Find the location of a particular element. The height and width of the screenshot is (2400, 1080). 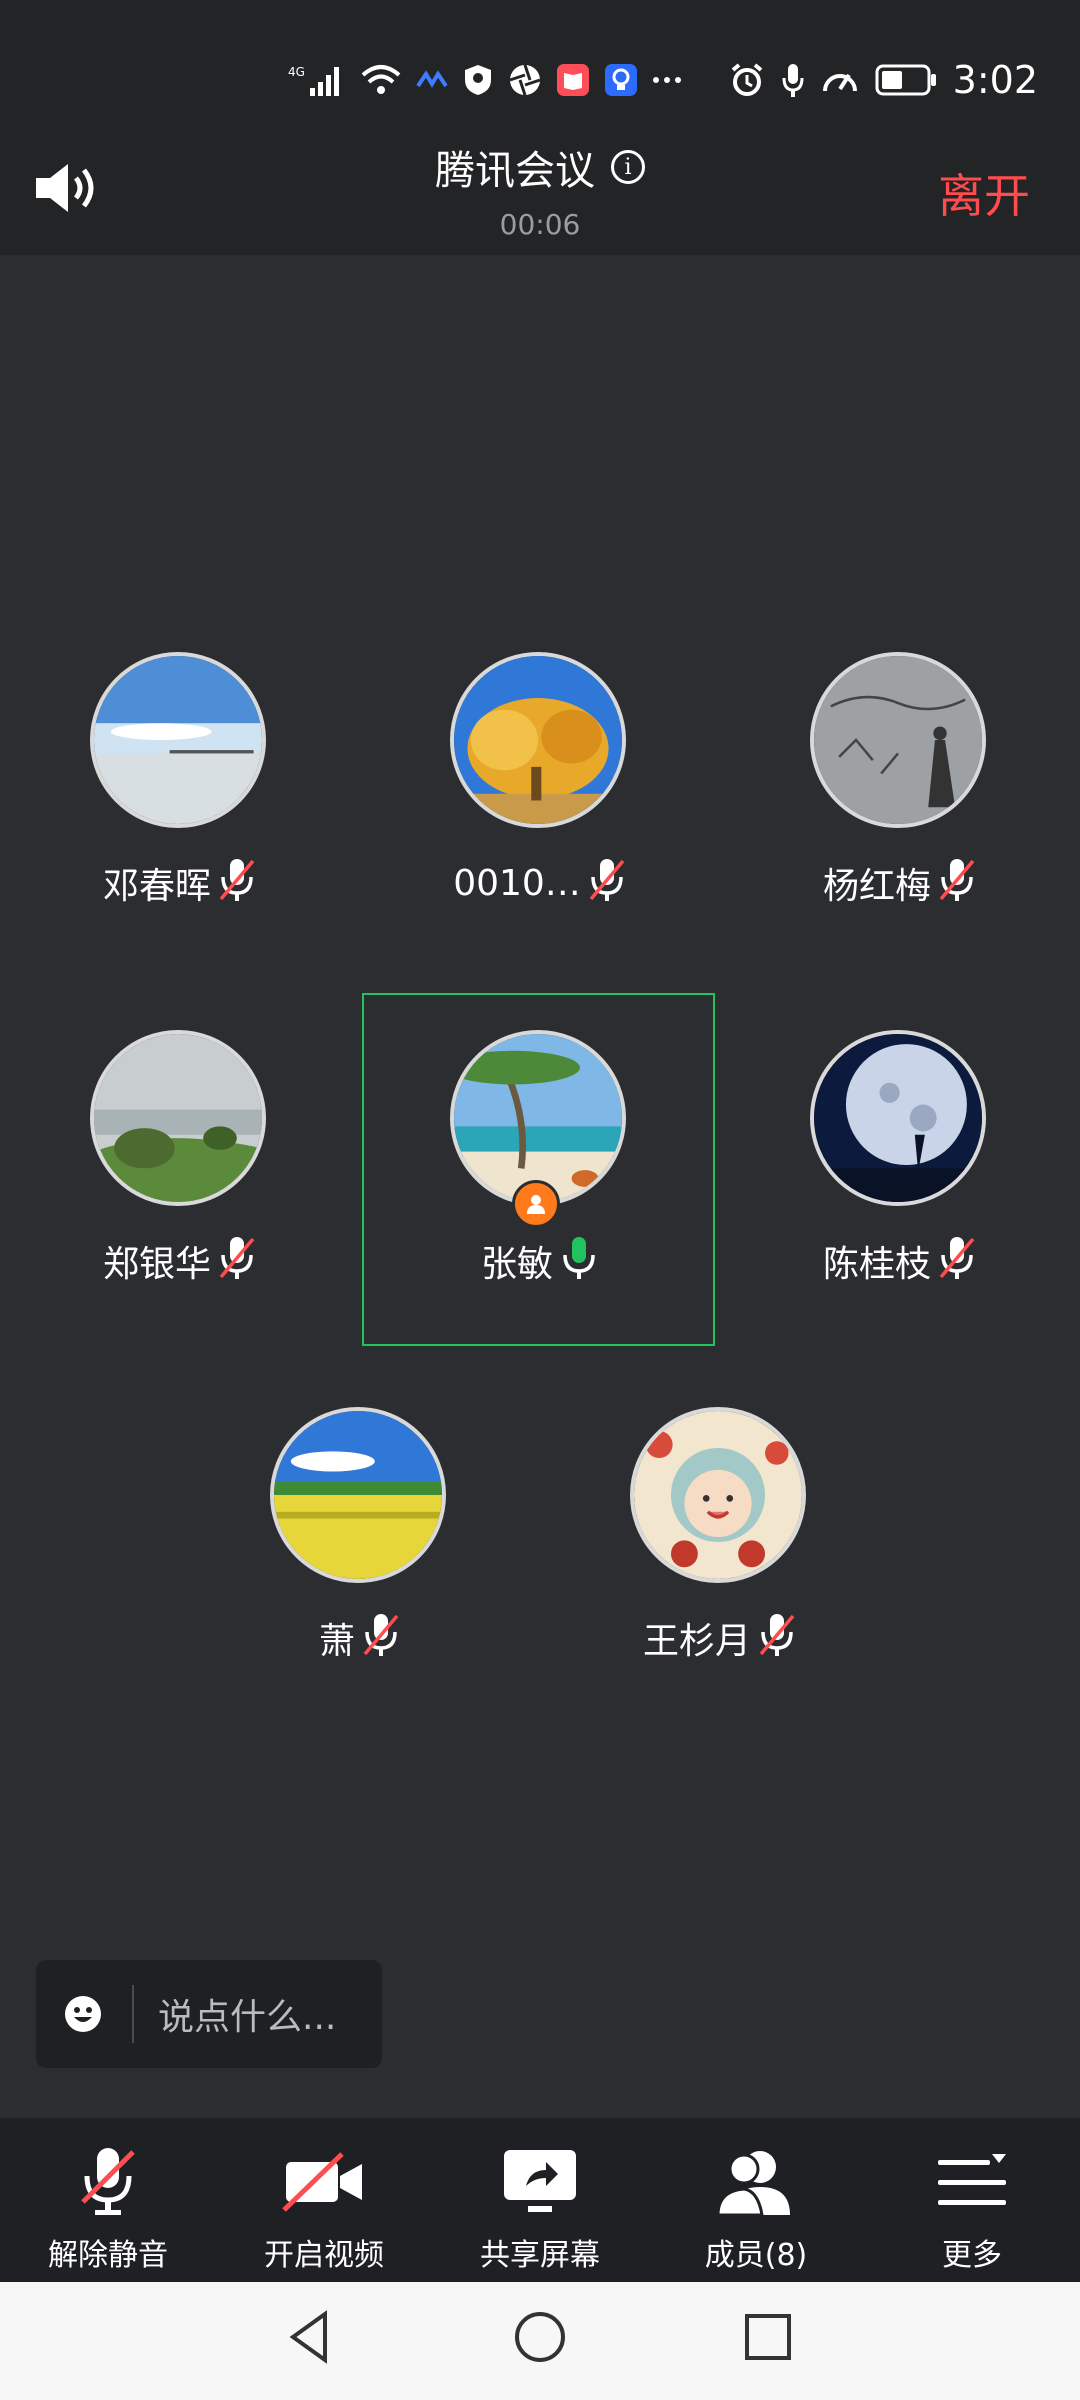

emoji-icon is located at coordinates (83, 2014).